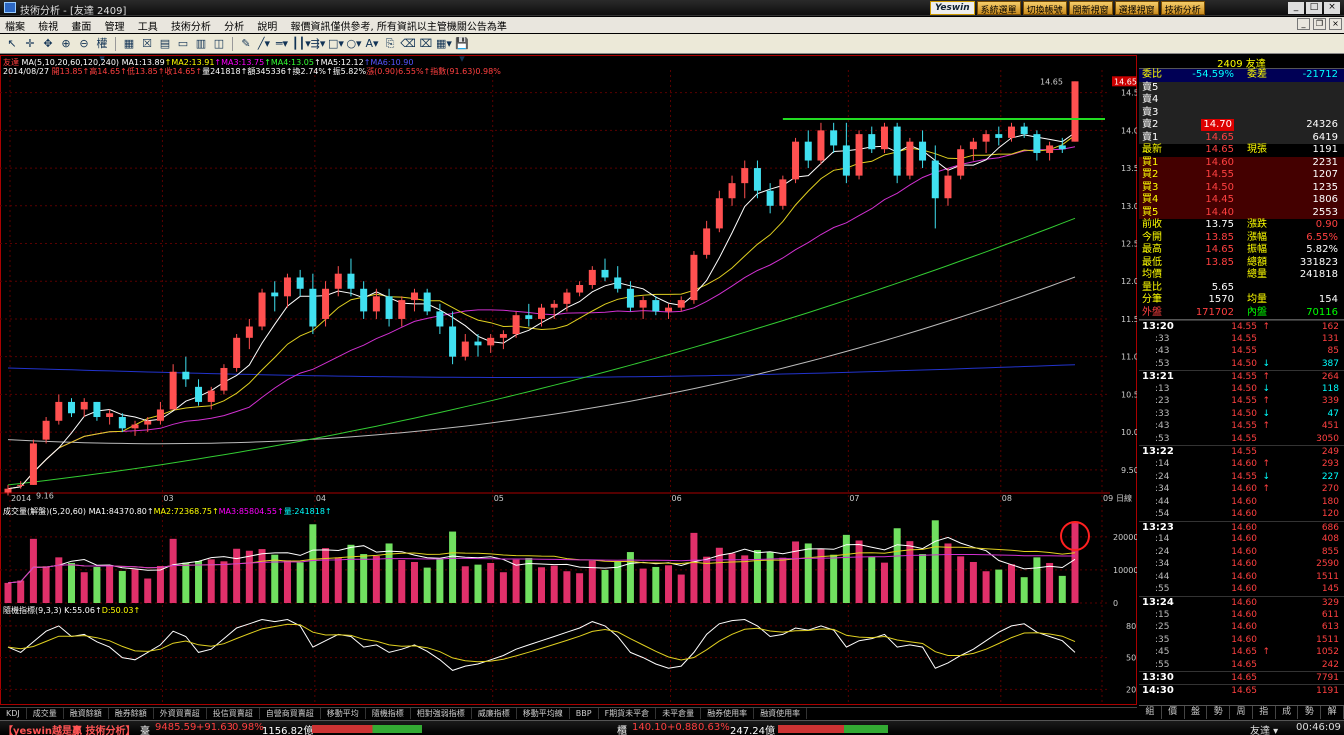 The image size is (1344, 735). What do you see at coordinates (191, 25) in the screenshot?
I see `menu-technical-analysis: 技術分析` at bounding box center [191, 25].